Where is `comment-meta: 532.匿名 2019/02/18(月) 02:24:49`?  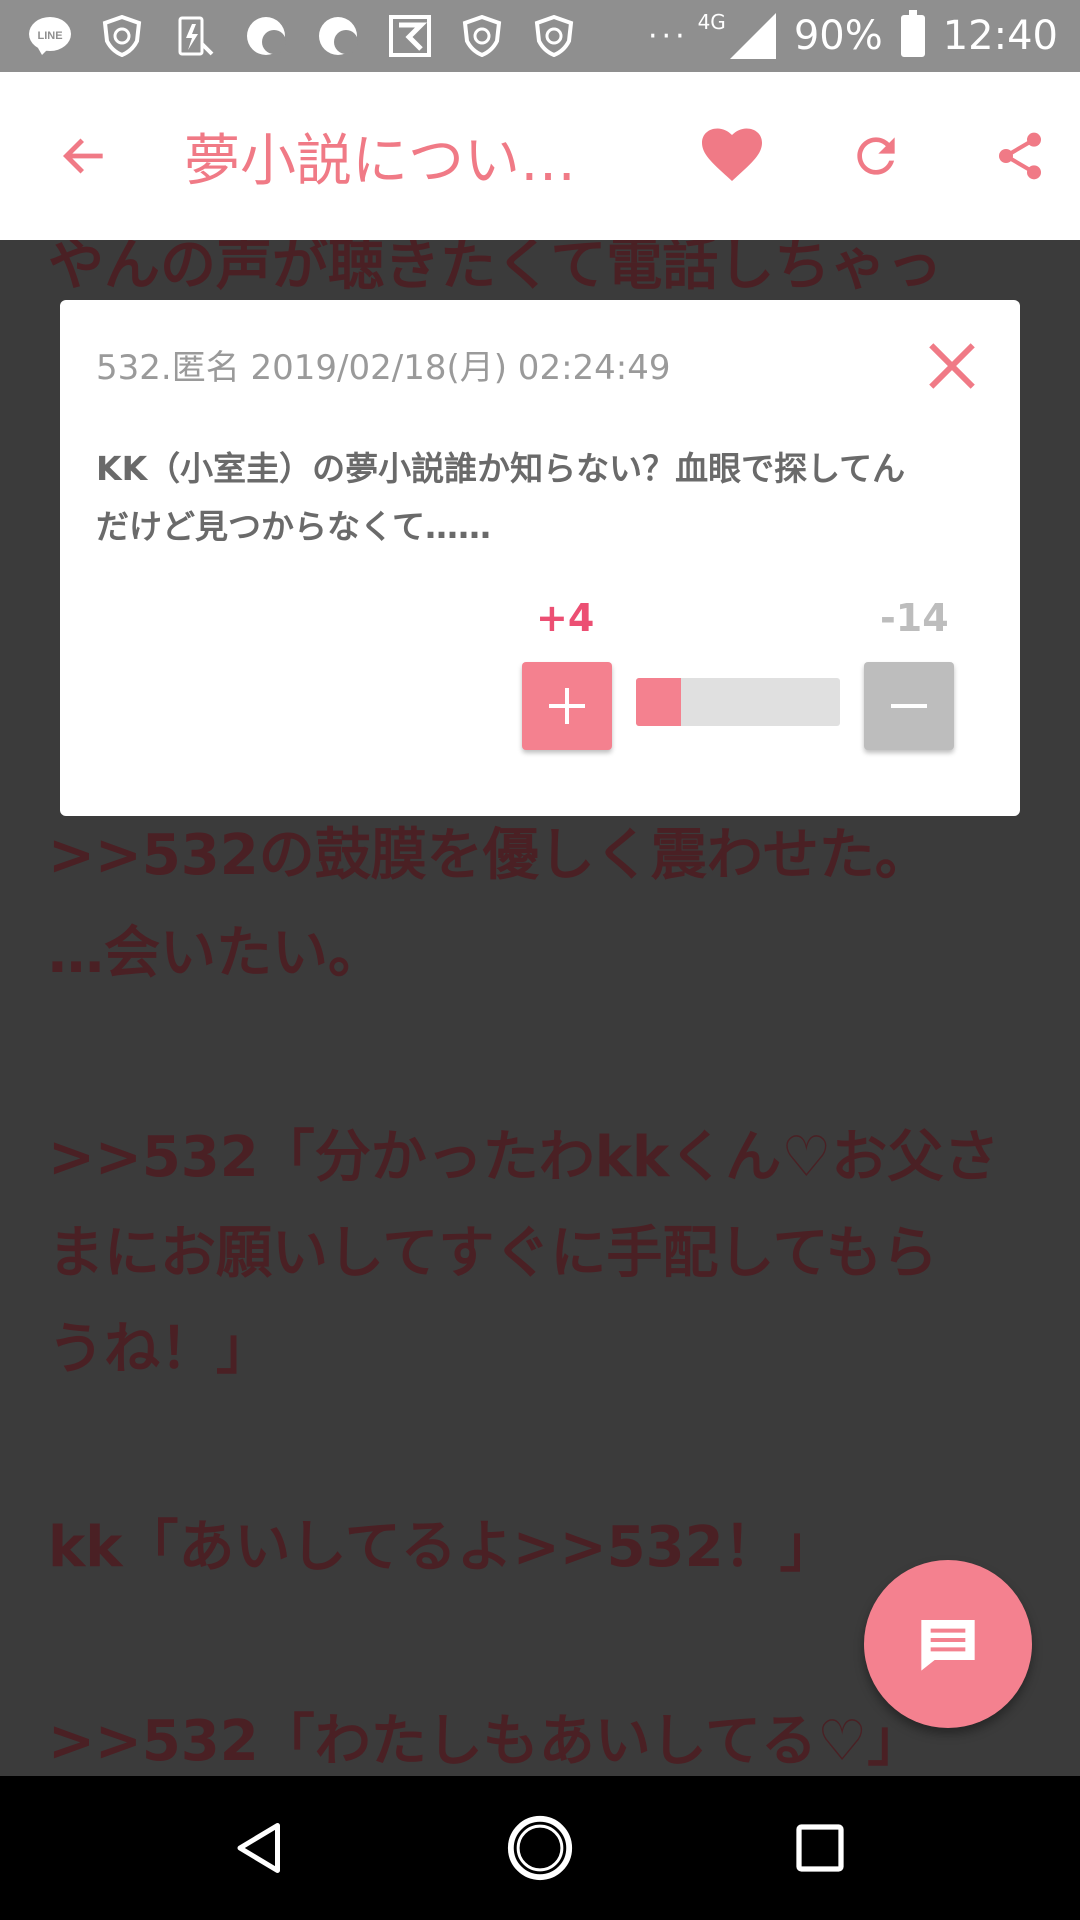 comment-meta: 532.匿名 2019/02/18(月) 02:24:49 is located at coordinates (383, 368).